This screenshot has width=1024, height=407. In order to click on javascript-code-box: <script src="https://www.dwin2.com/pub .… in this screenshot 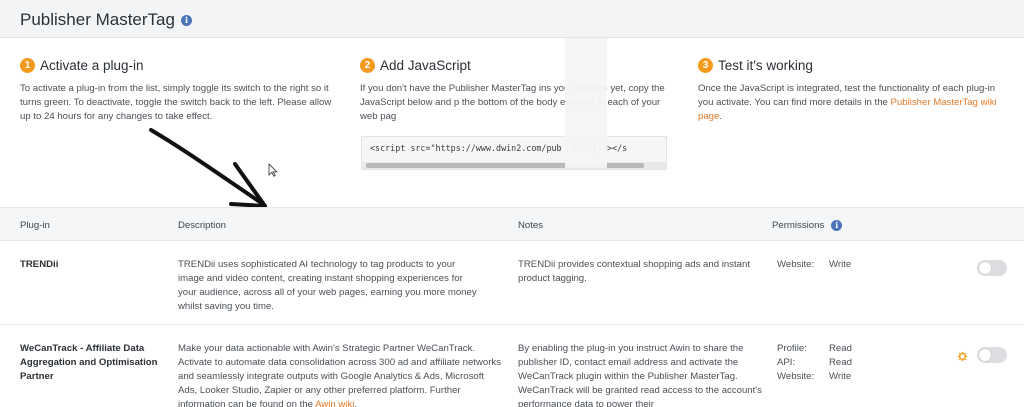, I will do `click(514, 153)`.